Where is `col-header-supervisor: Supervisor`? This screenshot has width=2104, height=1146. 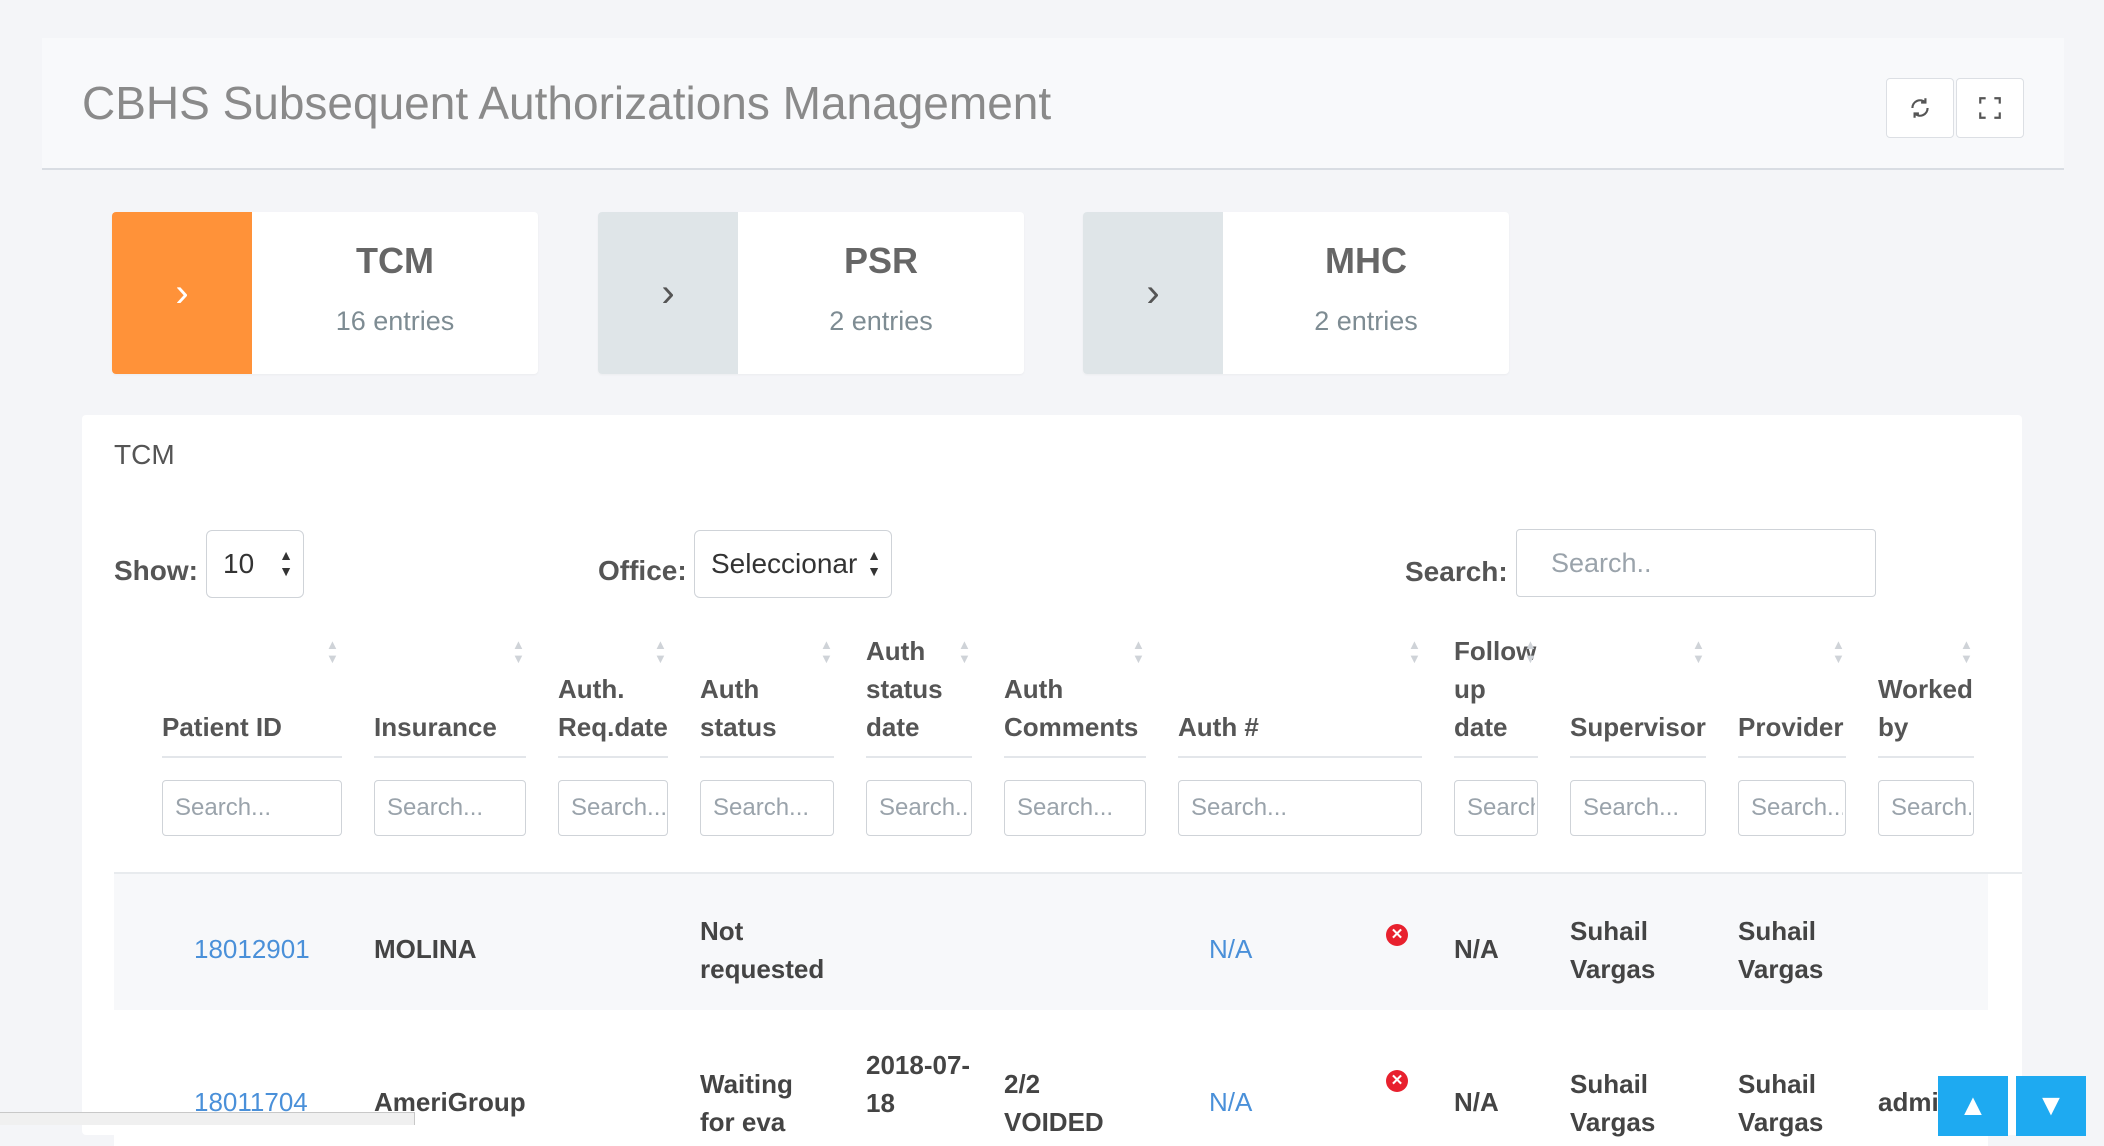 col-header-supervisor: Supervisor is located at coordinates (1638, 695).